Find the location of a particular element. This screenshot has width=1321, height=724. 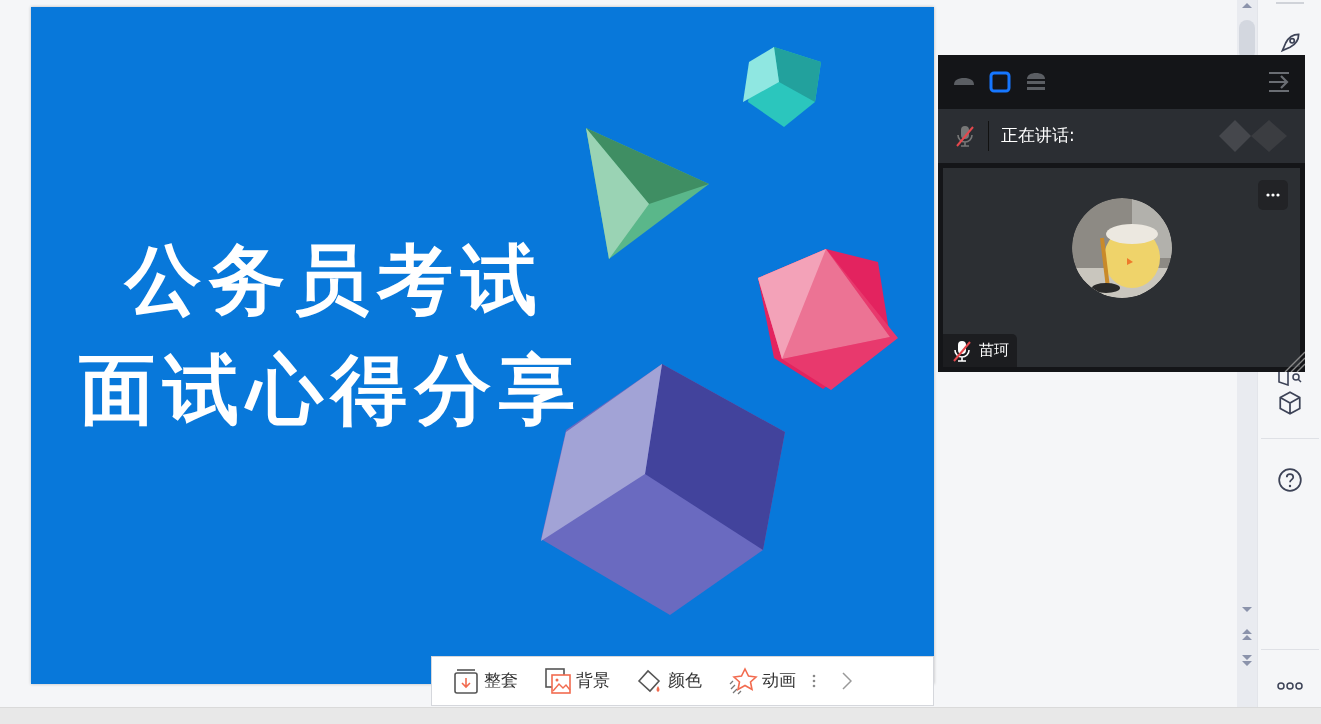

toolbar-button: 背景 is located at coordinates (577, 681).